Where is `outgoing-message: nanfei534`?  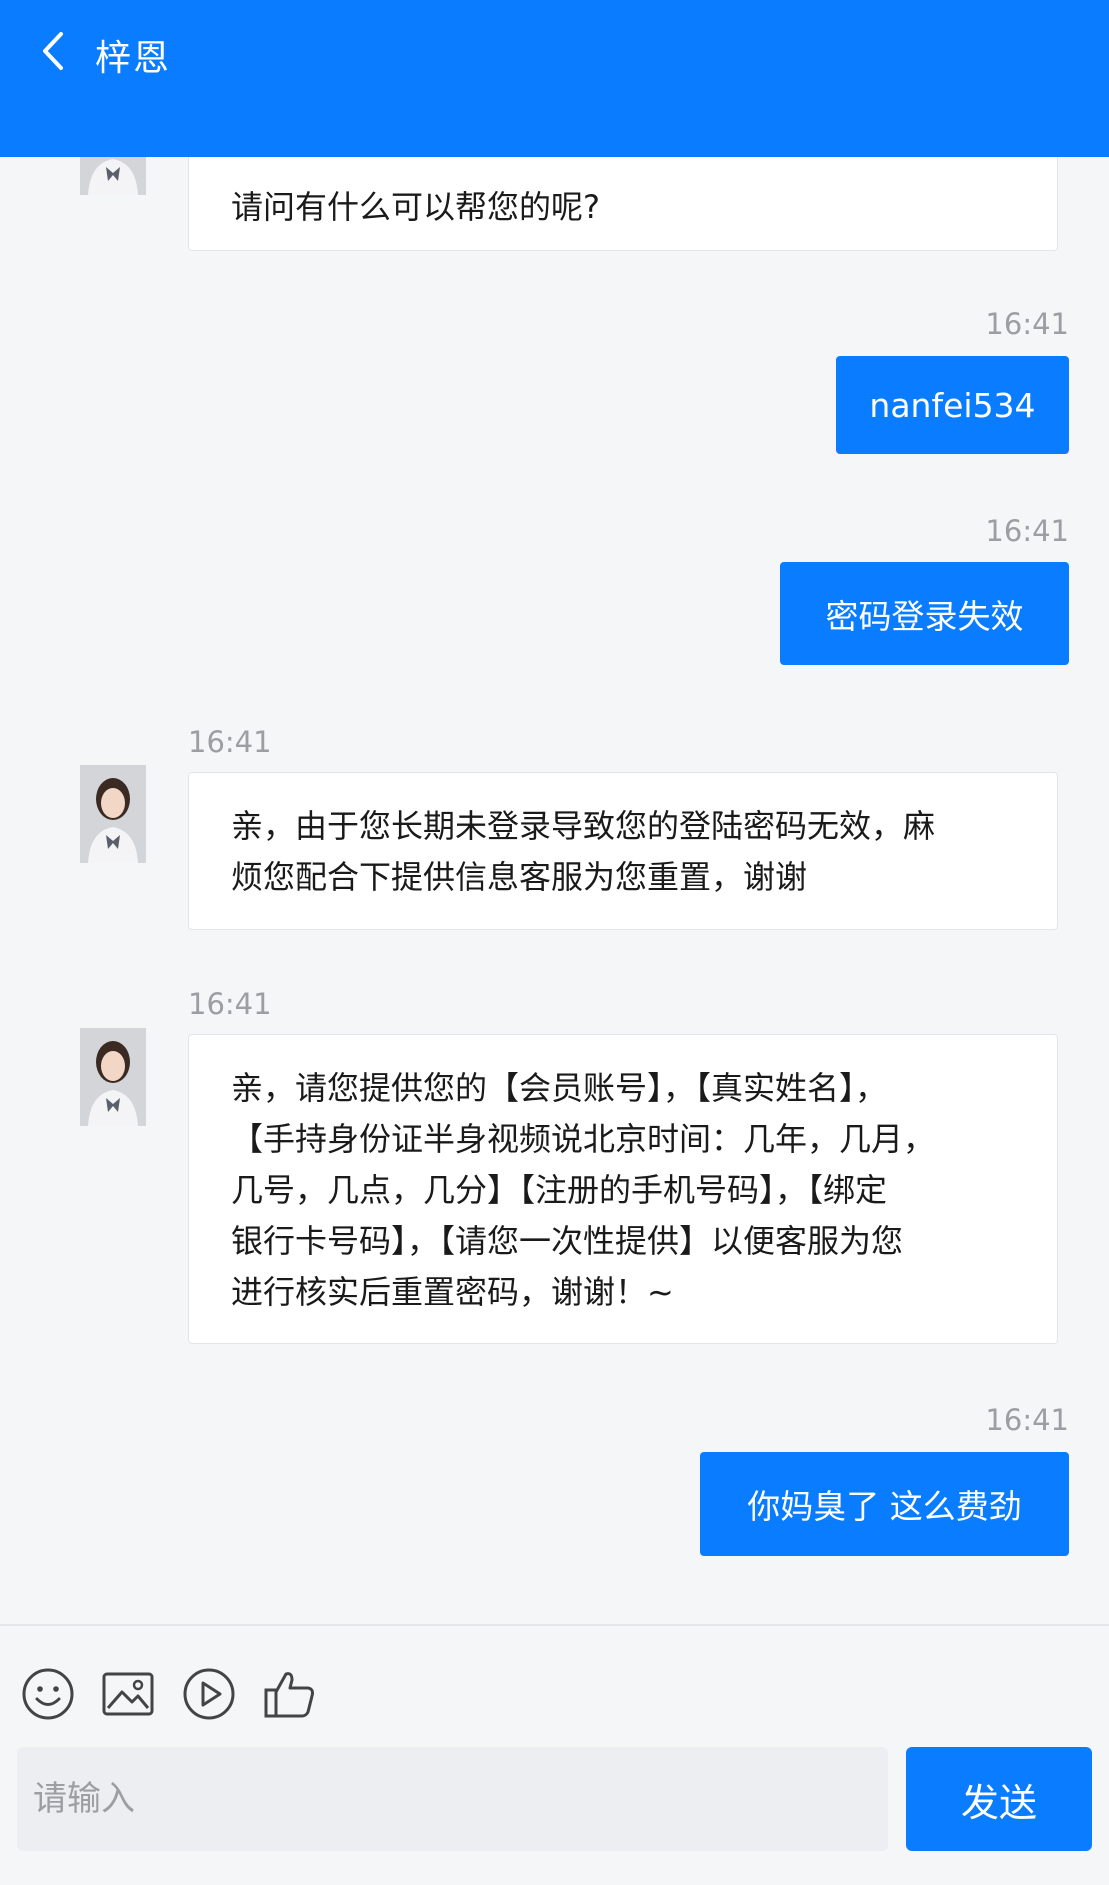
outgoing-message: nanfei534 is located at coordinates (952, 405).